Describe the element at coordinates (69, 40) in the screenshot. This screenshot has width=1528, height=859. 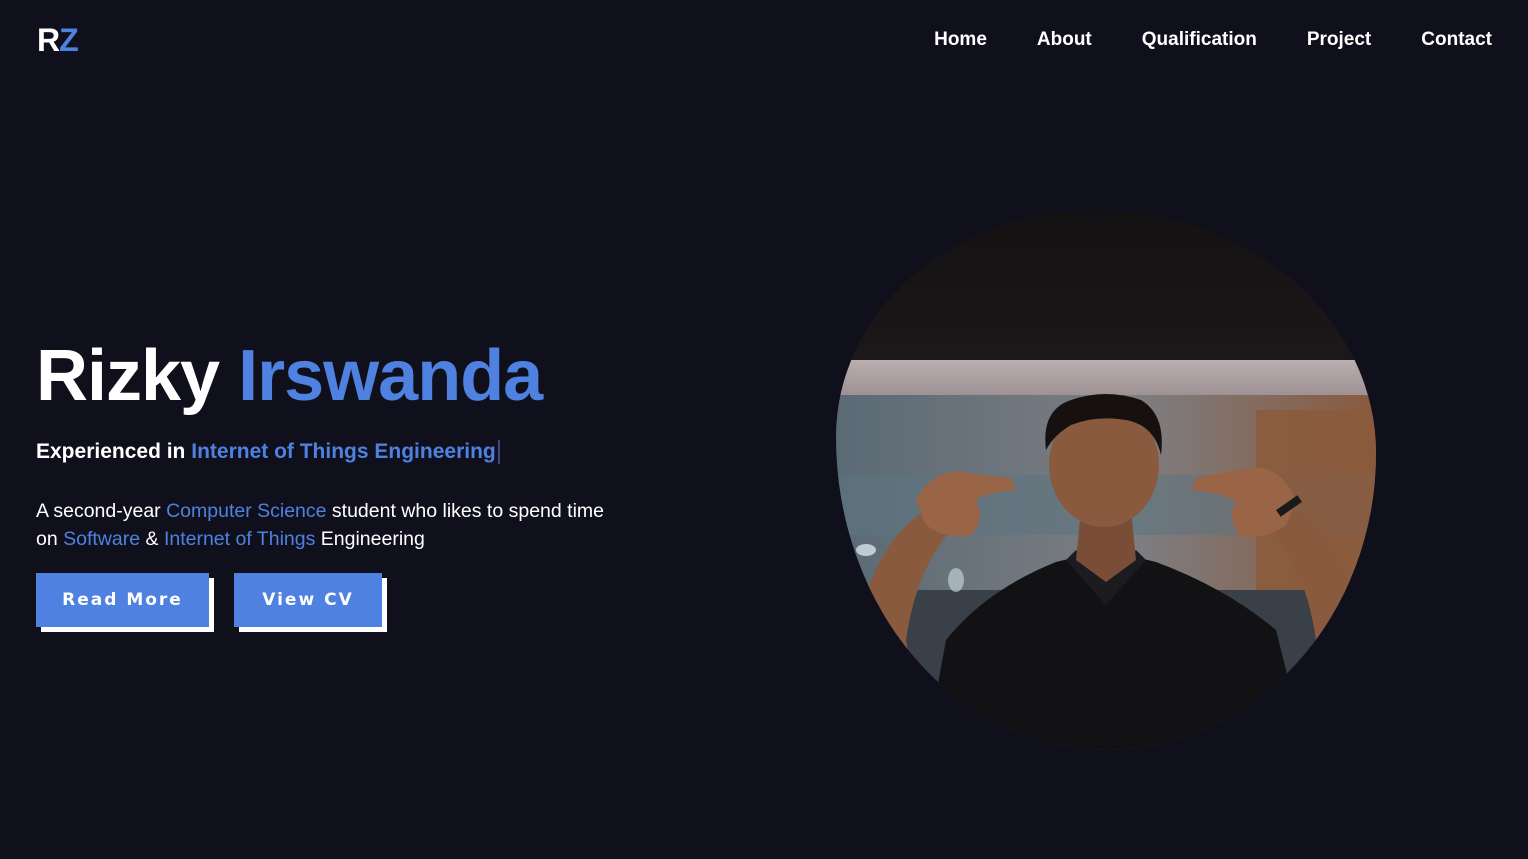
I see `logo-letter-z: Z` at that location.